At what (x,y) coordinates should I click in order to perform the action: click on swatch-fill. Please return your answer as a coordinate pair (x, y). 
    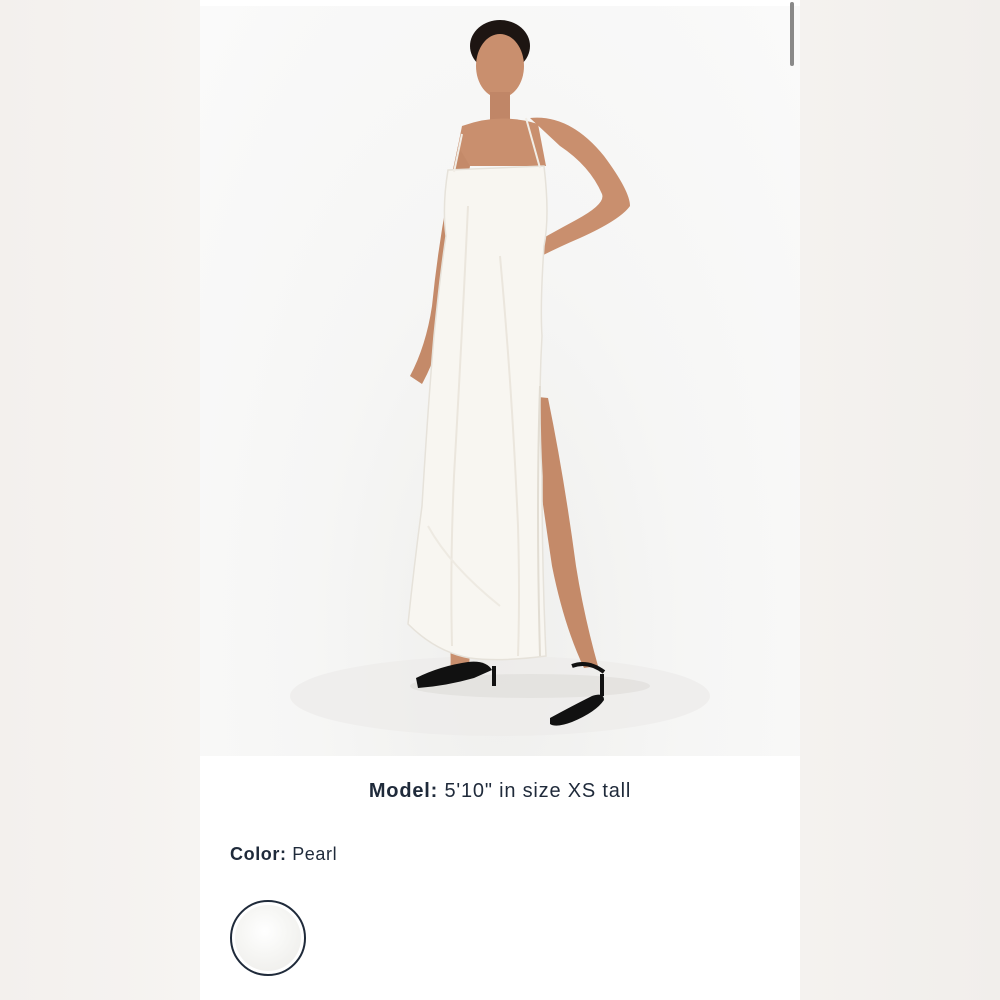
    Looking at the image, I should click on (268, 938).